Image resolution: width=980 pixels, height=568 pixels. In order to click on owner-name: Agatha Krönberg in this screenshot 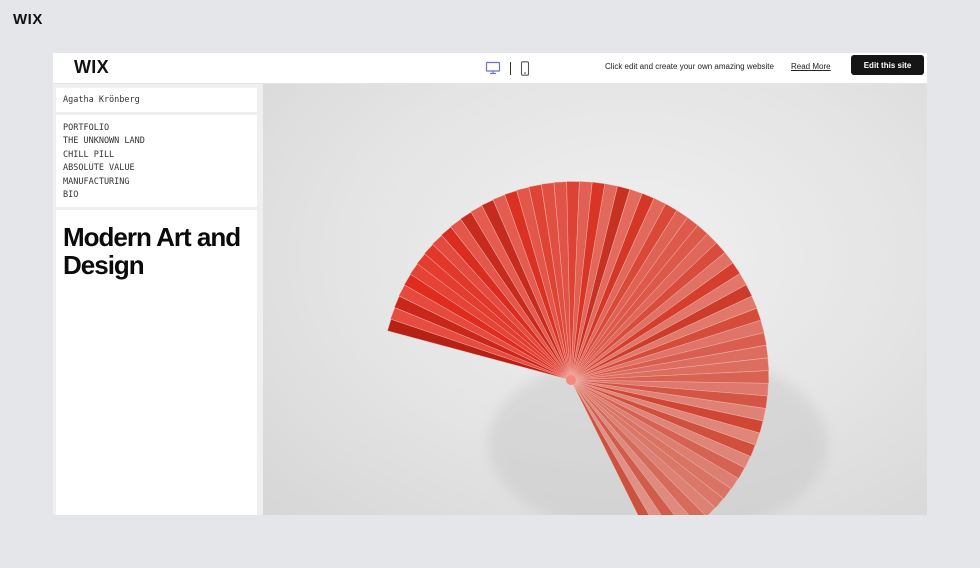, I will do `click(101, 100)`.